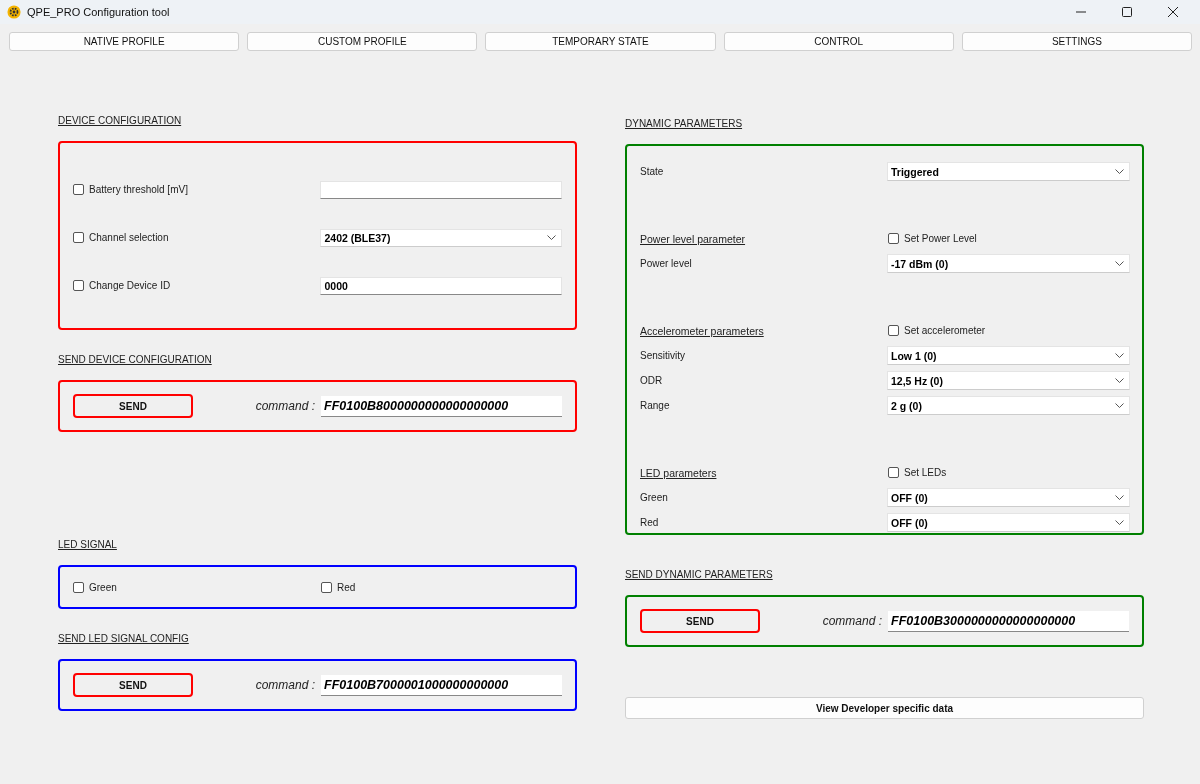 This screenshot has height=784, width=1200. I want to click on section-heading: SEND DEVICE CONFIGURATION, so click(135, 359).